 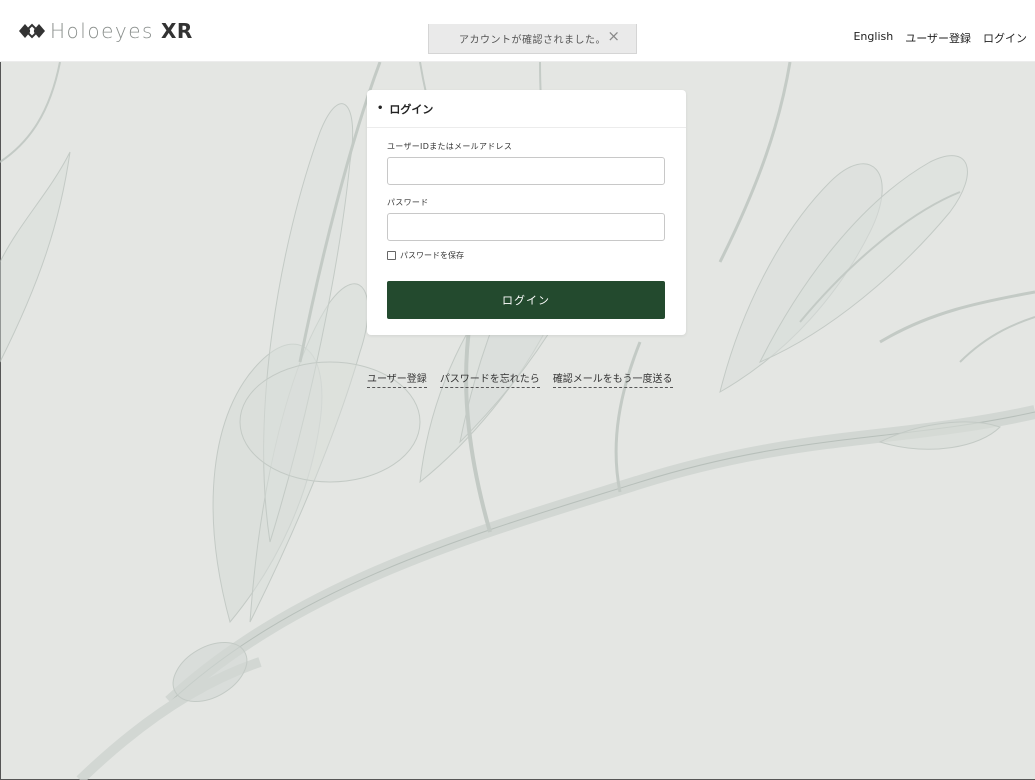 What do you see at coordinates (526, 109) in the screenshot?
I see `login-card-header: • ログイン` at bounding box center [526, 109].